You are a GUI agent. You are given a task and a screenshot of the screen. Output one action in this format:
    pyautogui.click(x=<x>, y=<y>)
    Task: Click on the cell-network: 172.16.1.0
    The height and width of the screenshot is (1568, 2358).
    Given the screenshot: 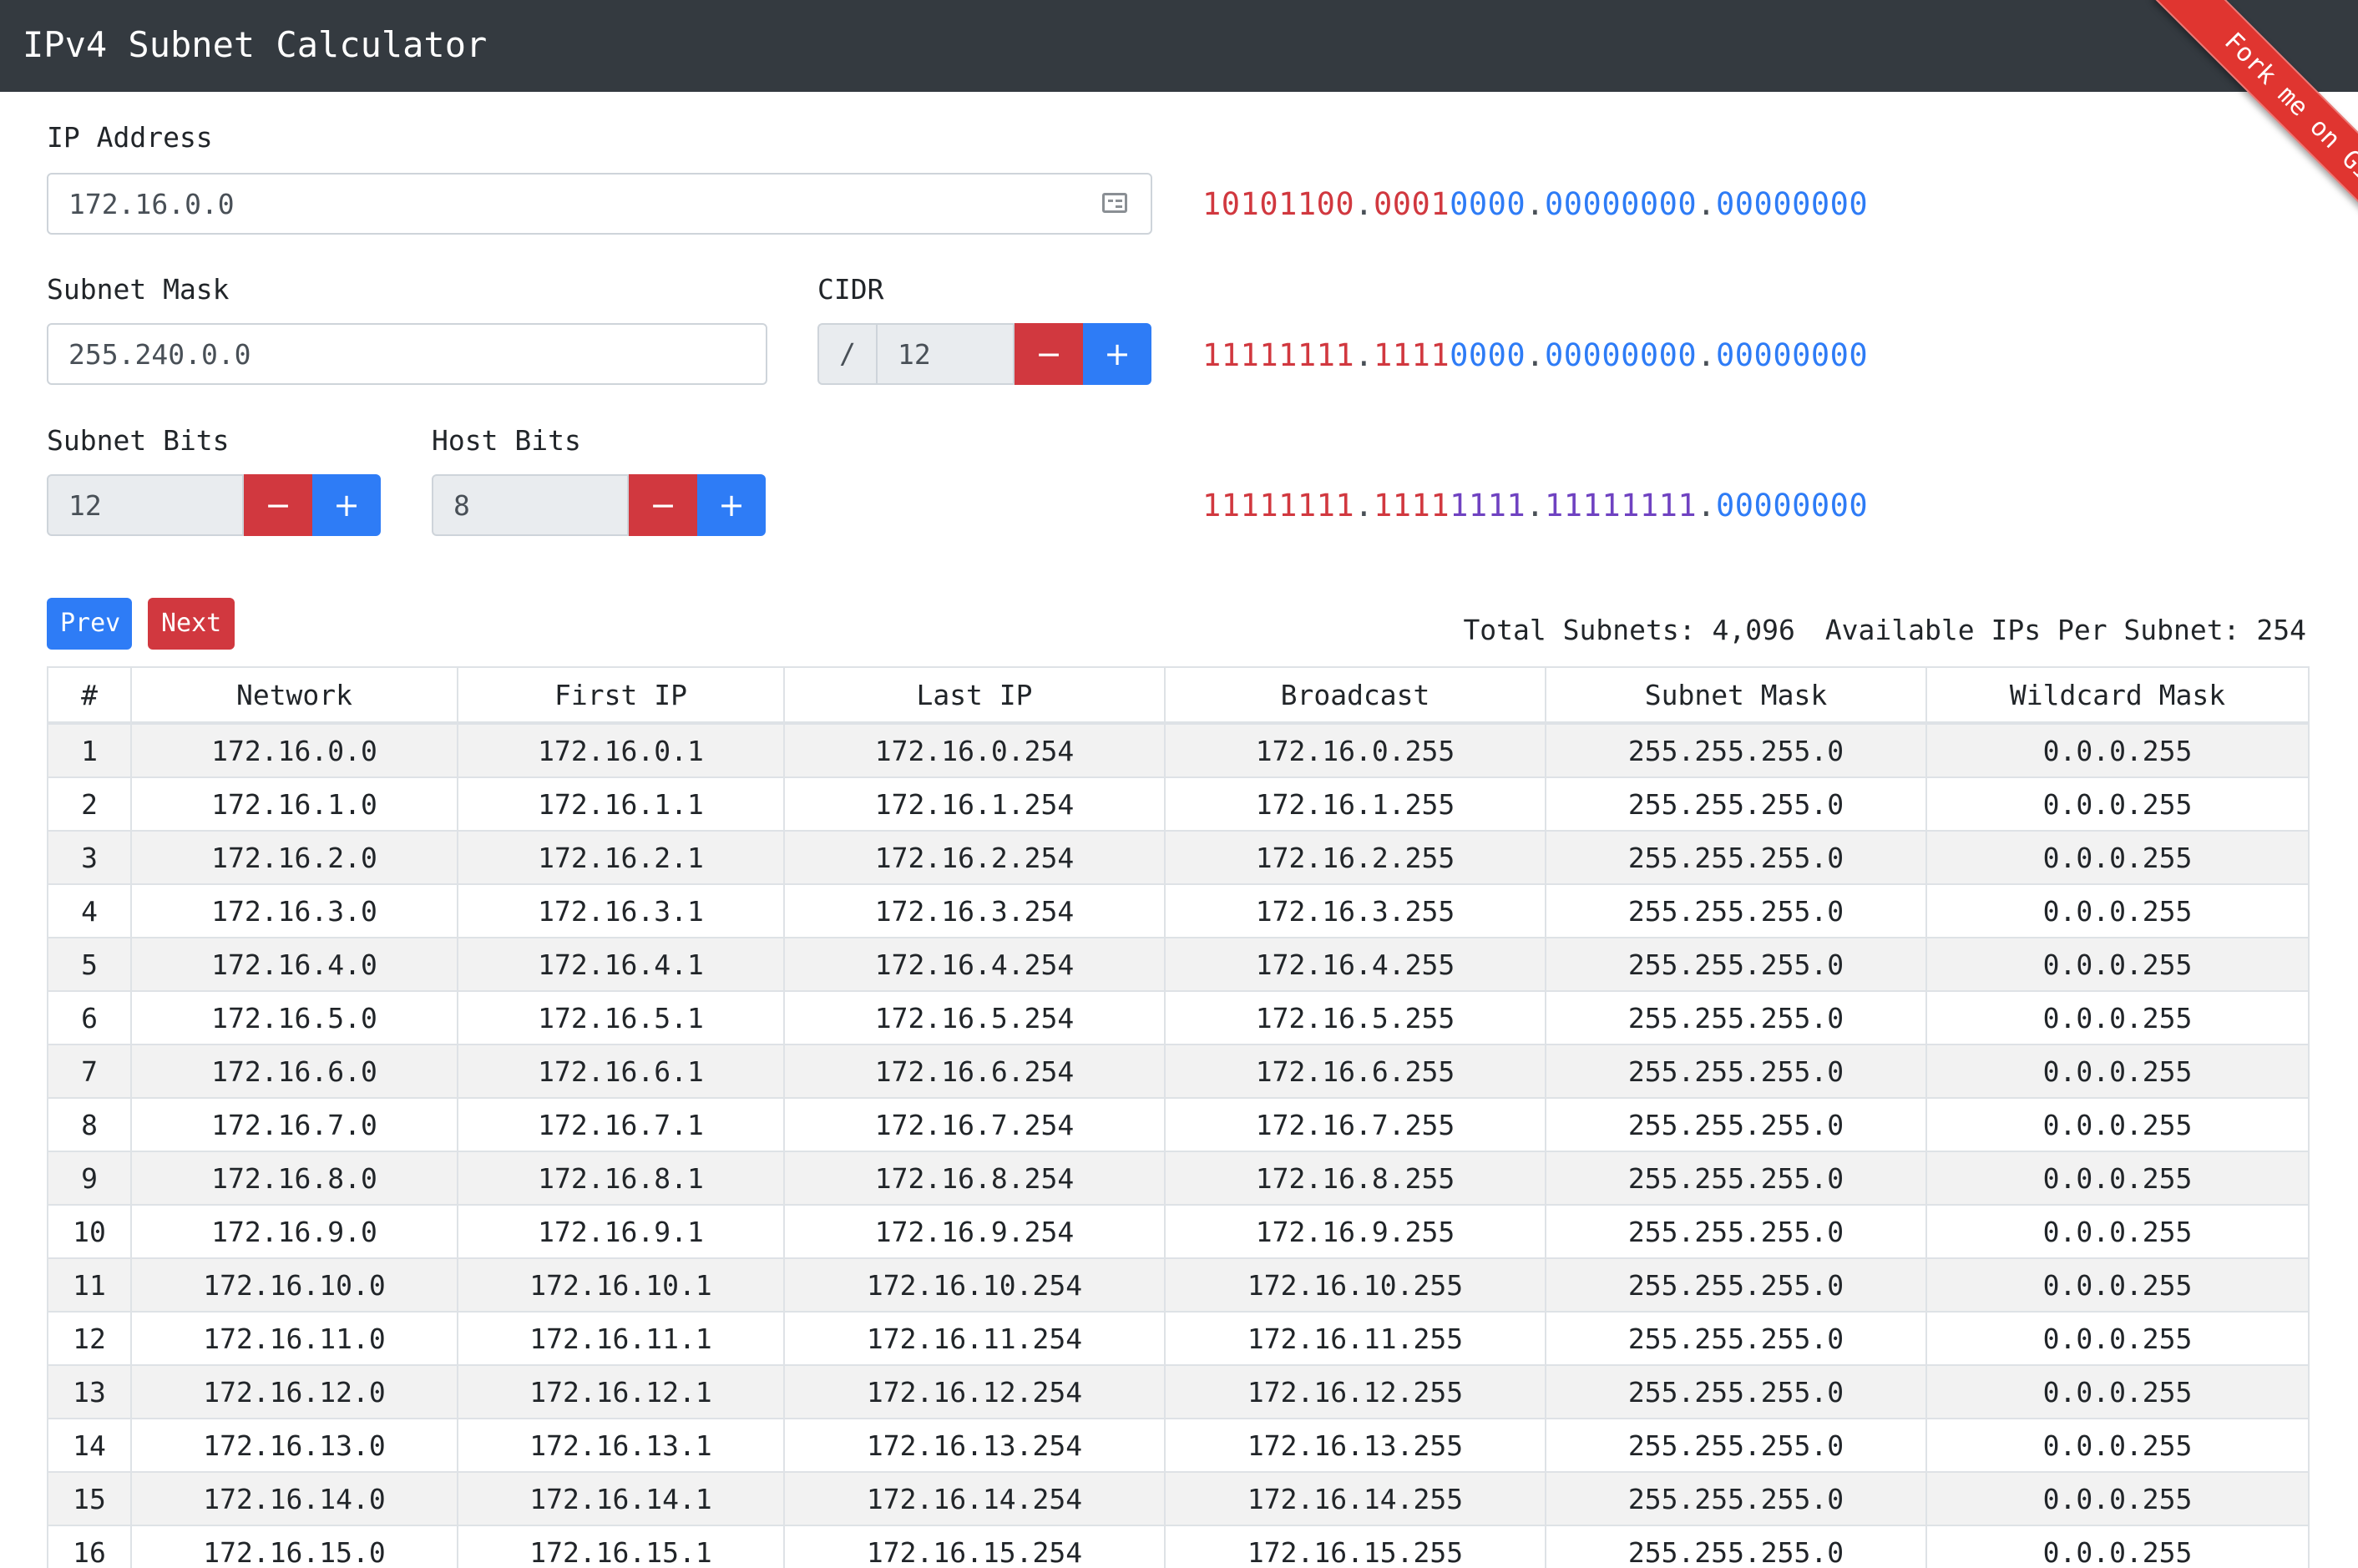 What is the action you would take?
    pyautogui.click(x=294, y=804)
    